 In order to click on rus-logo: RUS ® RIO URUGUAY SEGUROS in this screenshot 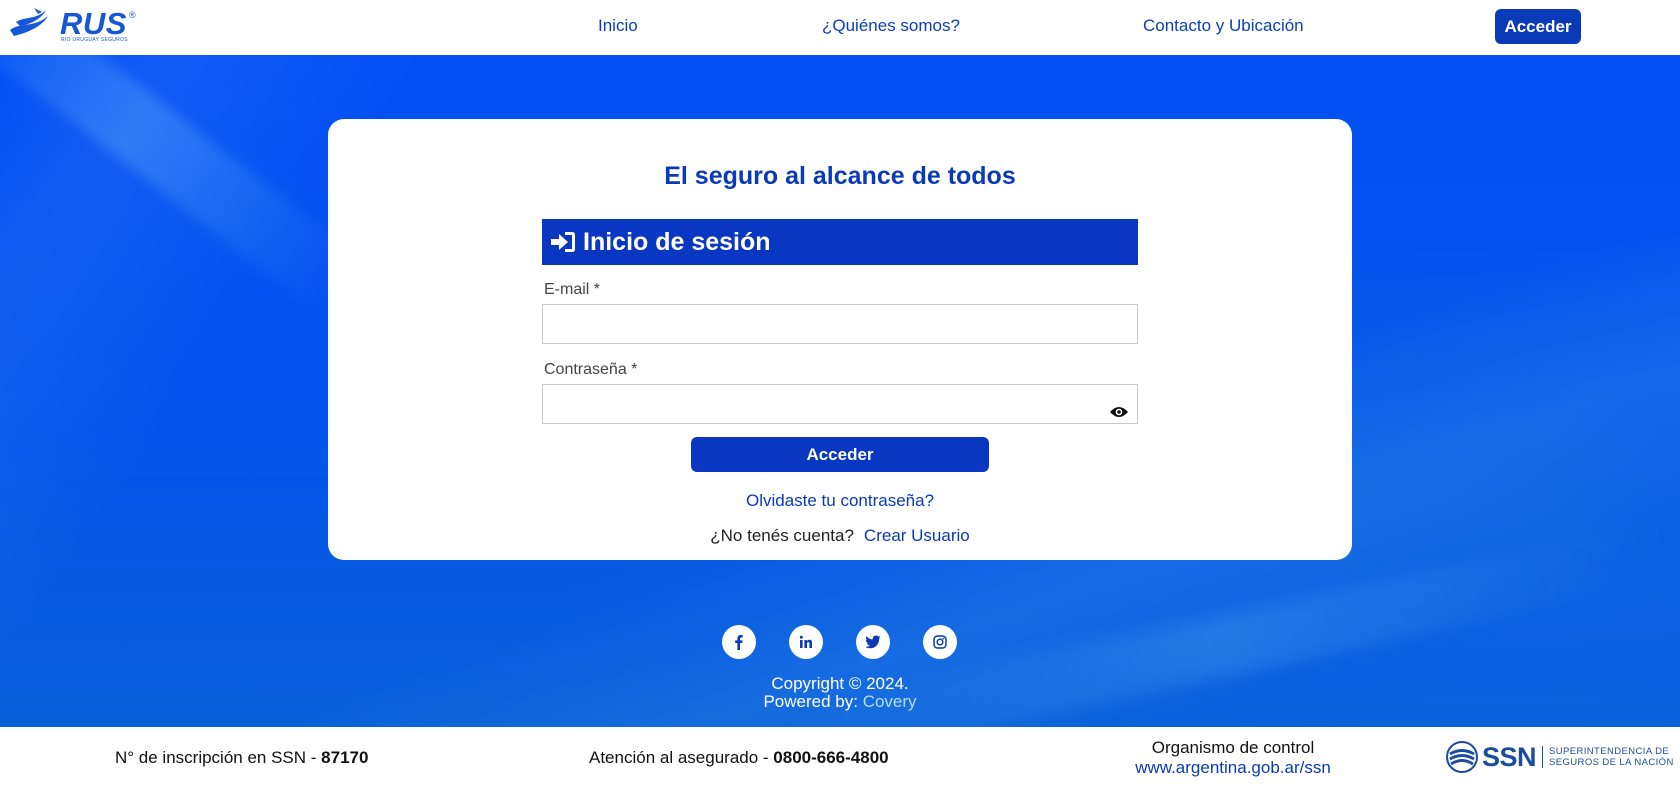, I will do `click(72, 26)`.